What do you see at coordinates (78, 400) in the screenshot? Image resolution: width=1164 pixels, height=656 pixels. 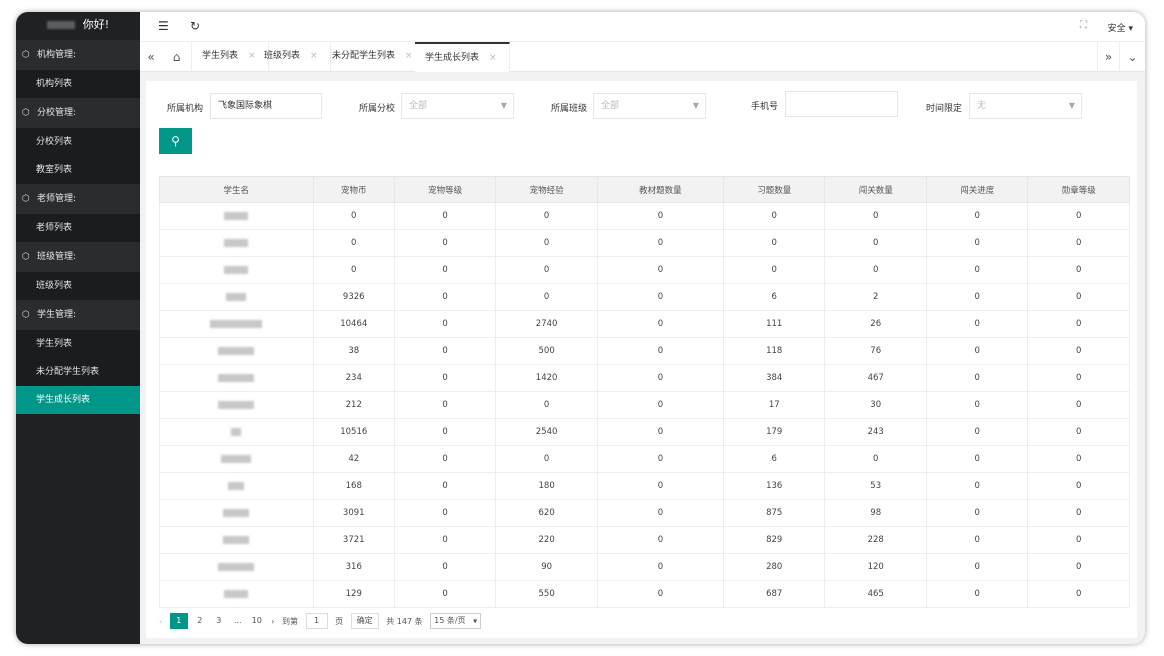 I see `sidebar-item: 学生成长列表` at bounding box center [78, 400].